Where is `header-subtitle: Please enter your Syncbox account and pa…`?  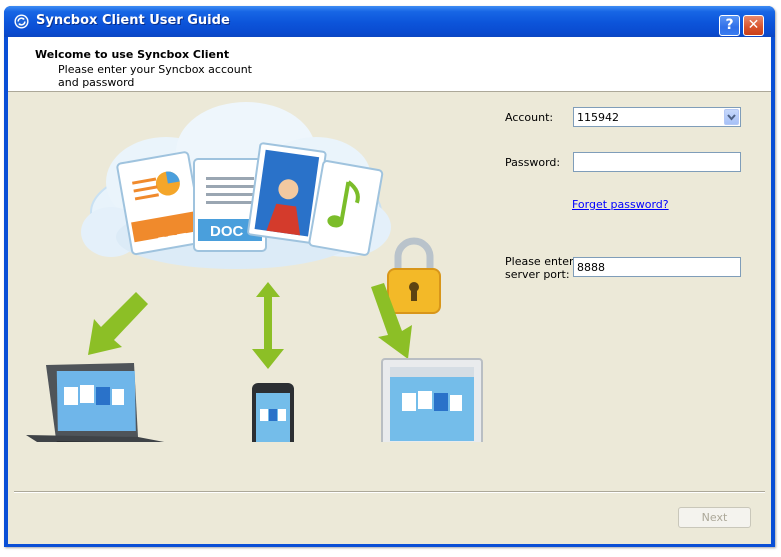
header-subtitle: Please enter your Syncbox account and pa… is located at coordinates (155, 76).